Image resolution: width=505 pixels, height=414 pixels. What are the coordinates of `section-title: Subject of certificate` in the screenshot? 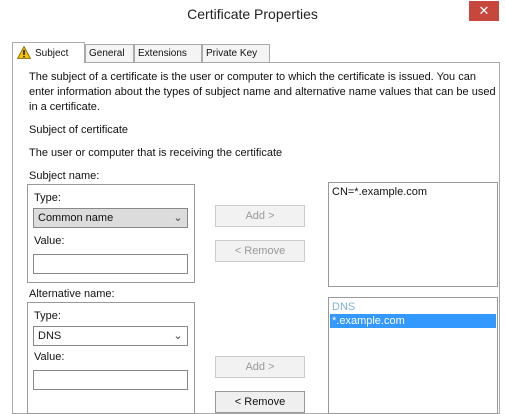 It's located at (79, 130).